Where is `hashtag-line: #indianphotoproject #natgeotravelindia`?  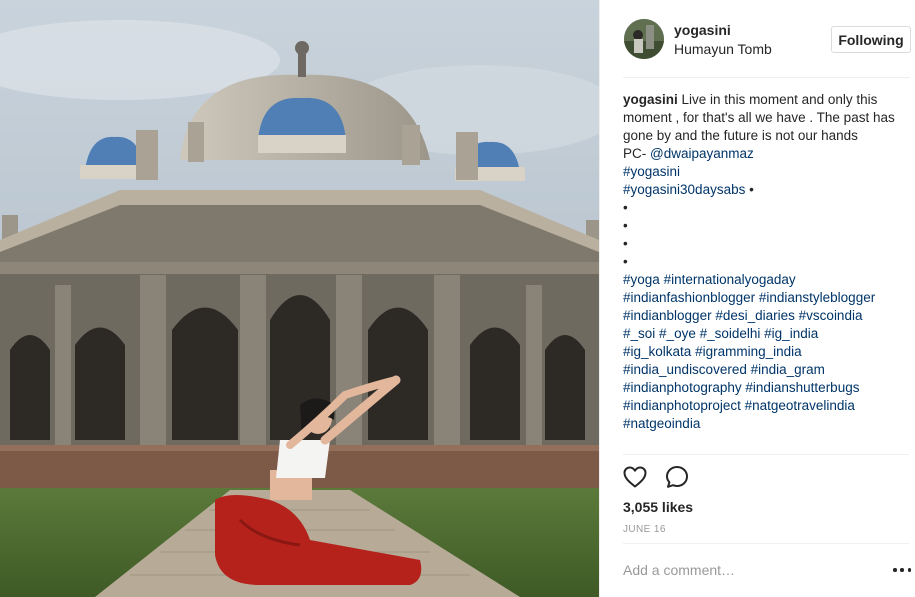 hashtag-line: #indianphotoproject #natgeotravelindia is located at coordinates (767, 406).